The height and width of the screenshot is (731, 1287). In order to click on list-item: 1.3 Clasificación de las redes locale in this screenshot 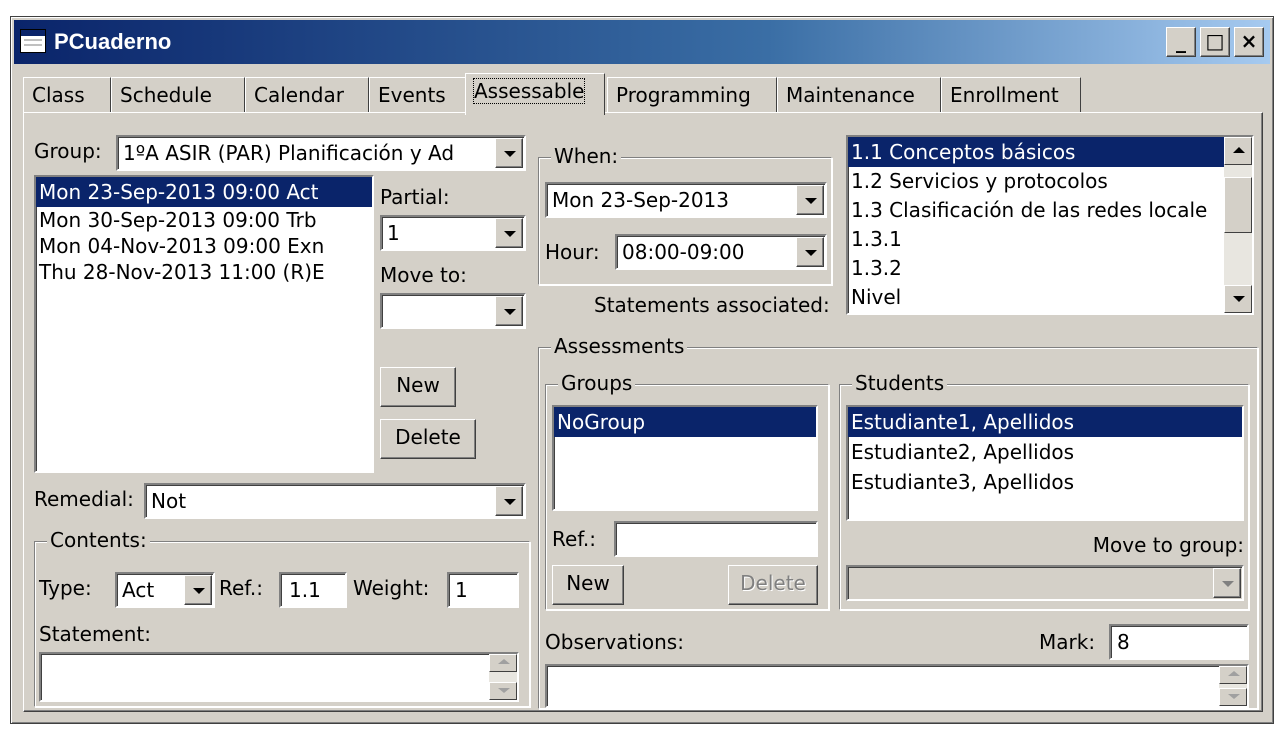, I will do `click(1036, 210)`.